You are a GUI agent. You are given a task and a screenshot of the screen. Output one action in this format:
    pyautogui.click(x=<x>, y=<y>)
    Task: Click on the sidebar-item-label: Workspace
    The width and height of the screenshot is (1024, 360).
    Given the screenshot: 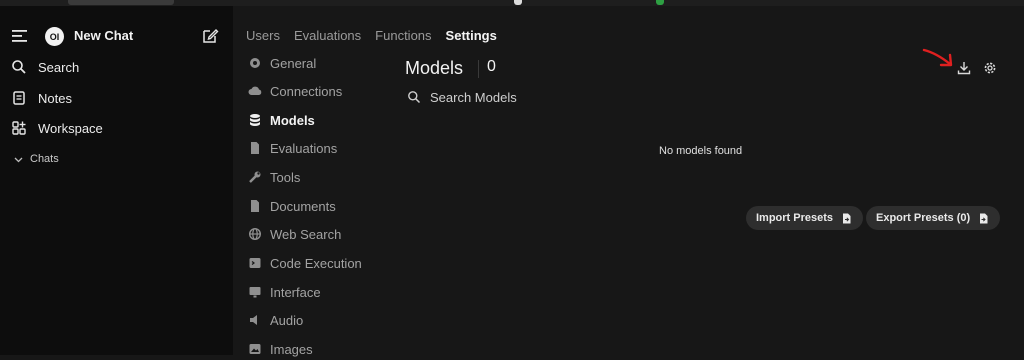 What is the action you would take?
    pyautogui.click(x=70, y=128)
    